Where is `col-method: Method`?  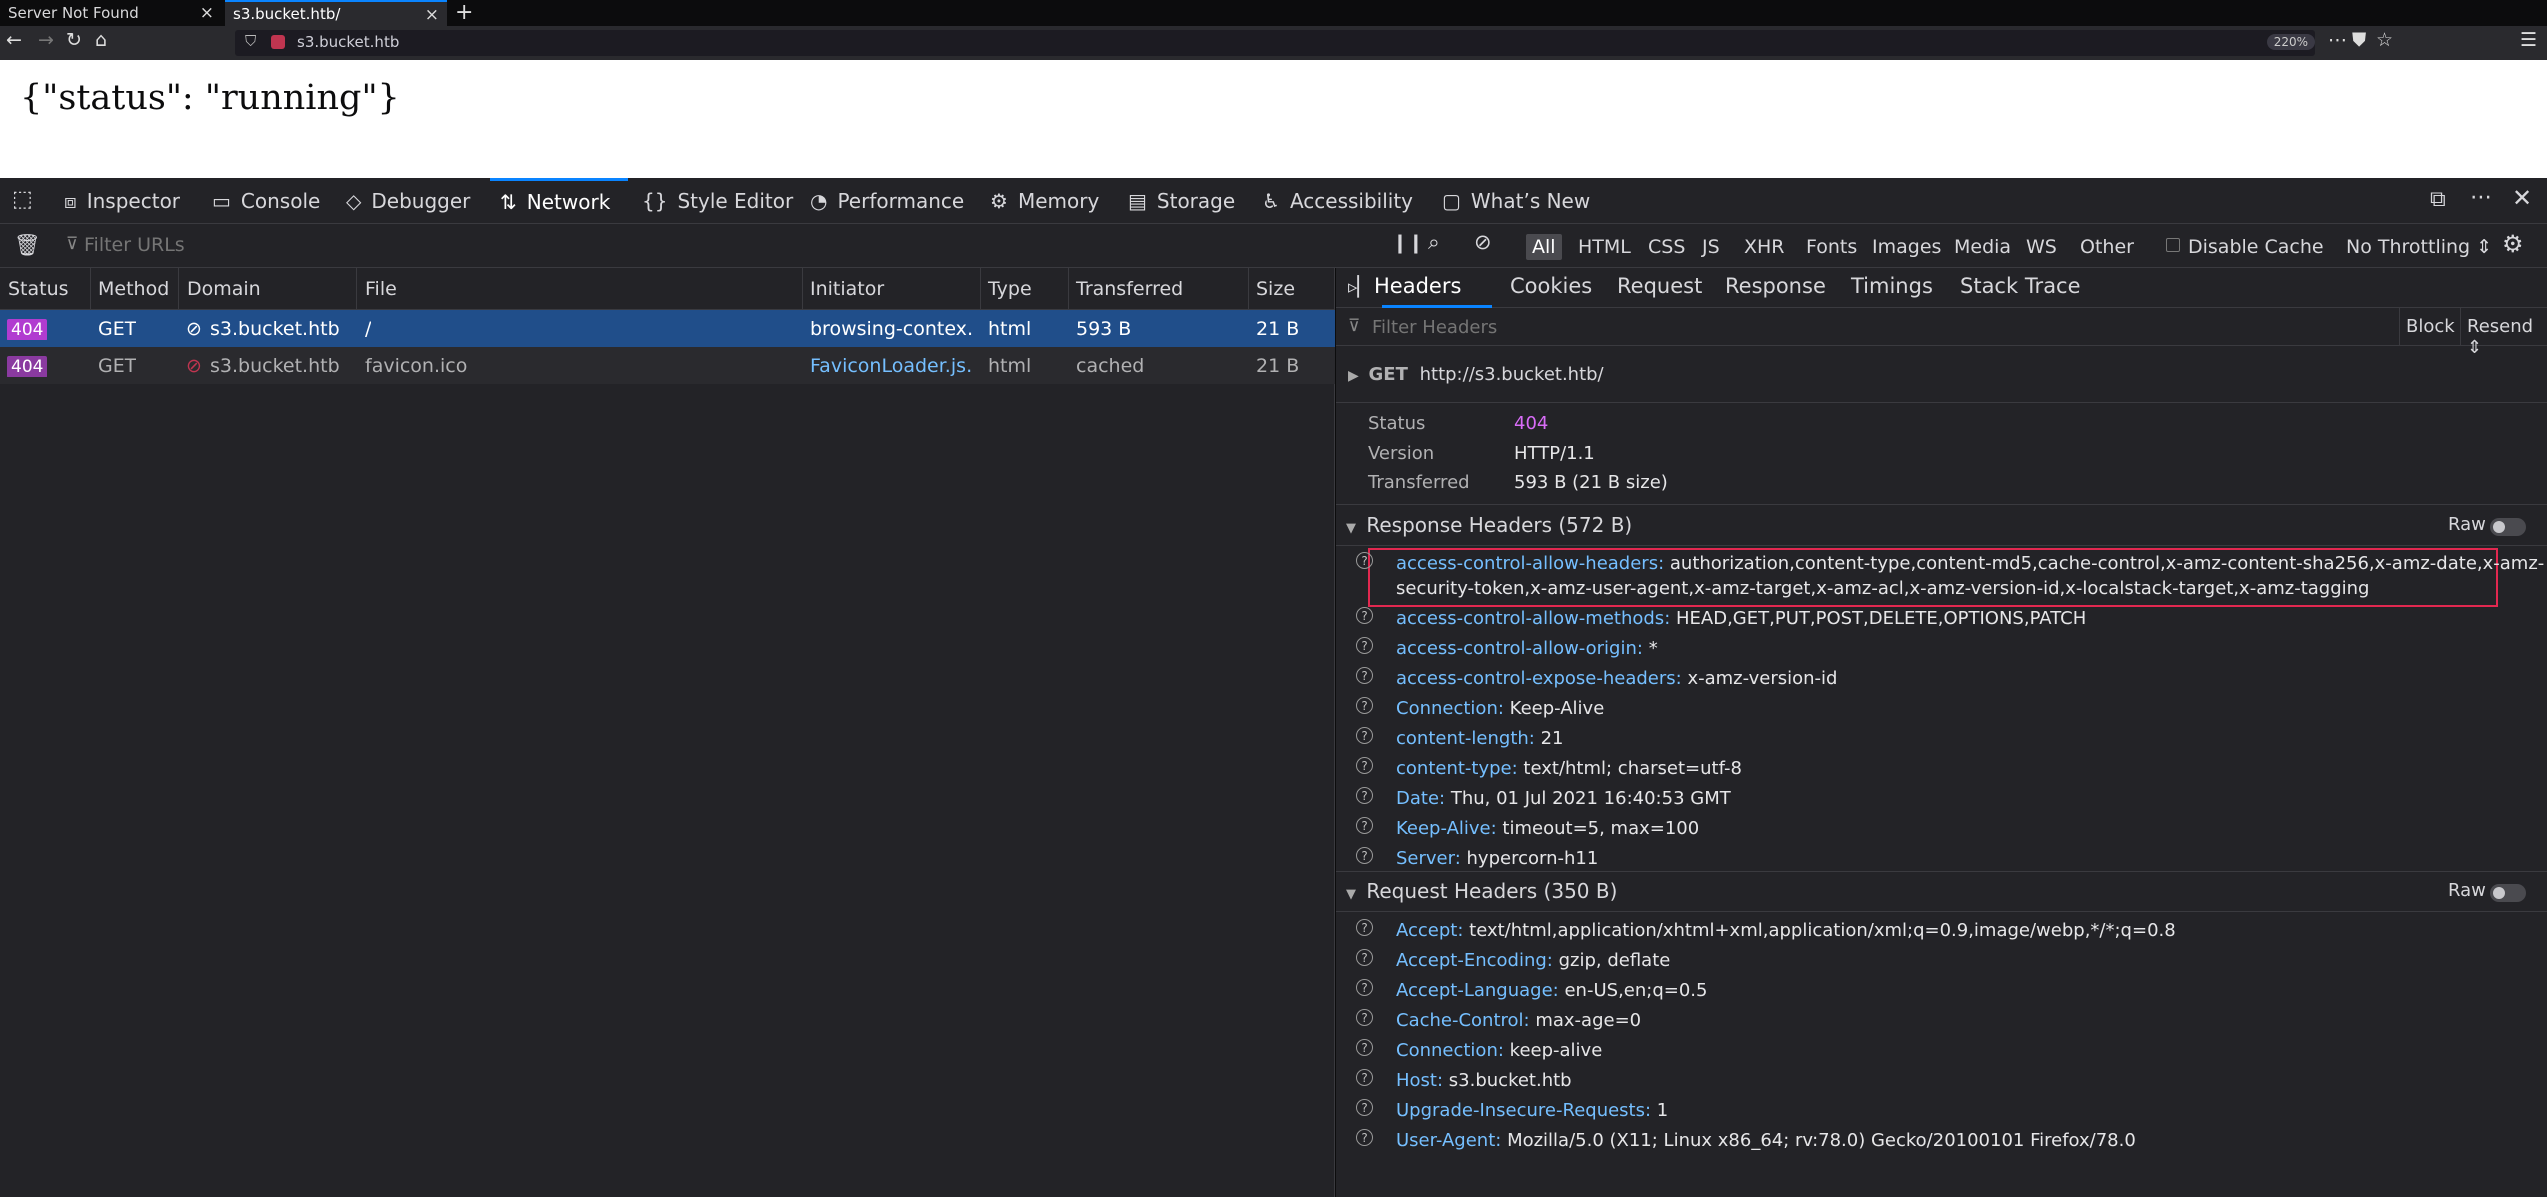 col-method: Method is located at coordinates (133, 289).